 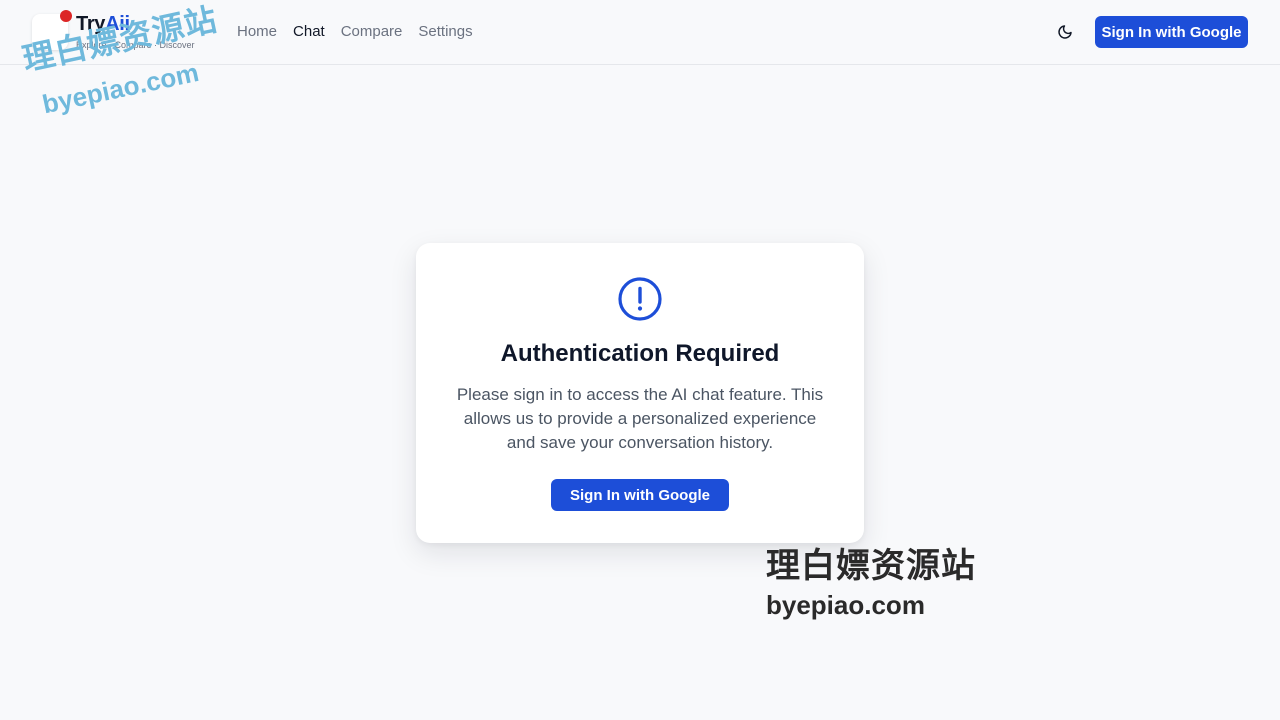 What do you see at coordinates (117, 24) in the screenshot?
I see `brand-accent: Aii` at bounding box center [117, 24].